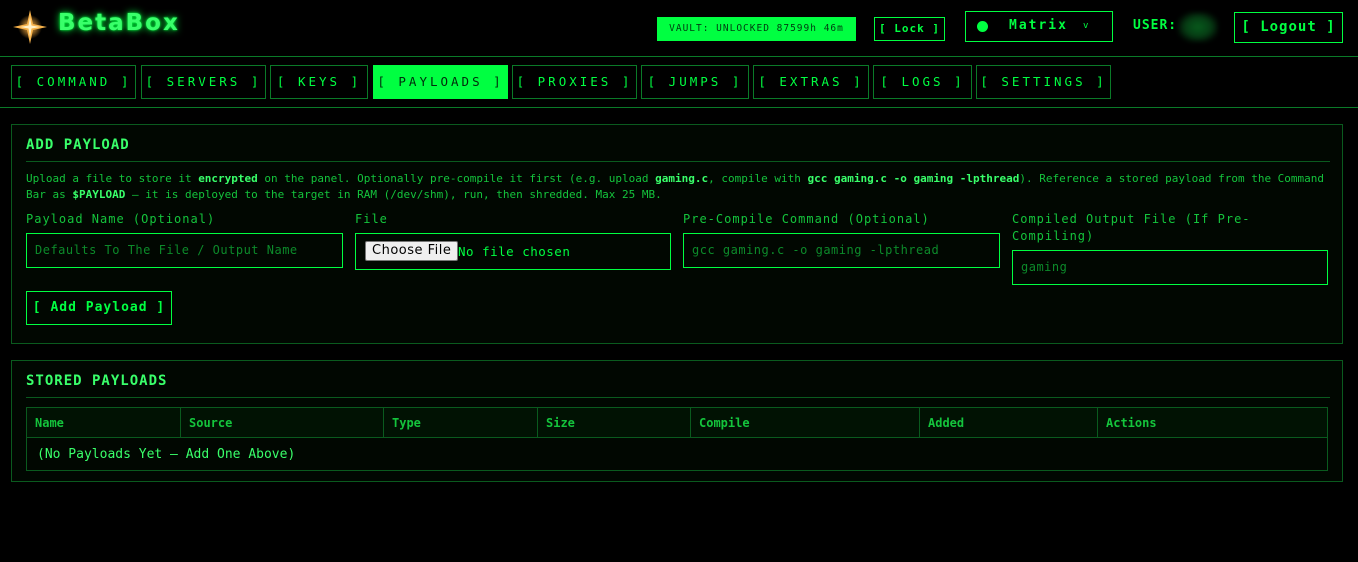 This screenshot has width=1358, height=562. I want to click on payload-name-label: Payload Name (Optional), so click(121, 219).